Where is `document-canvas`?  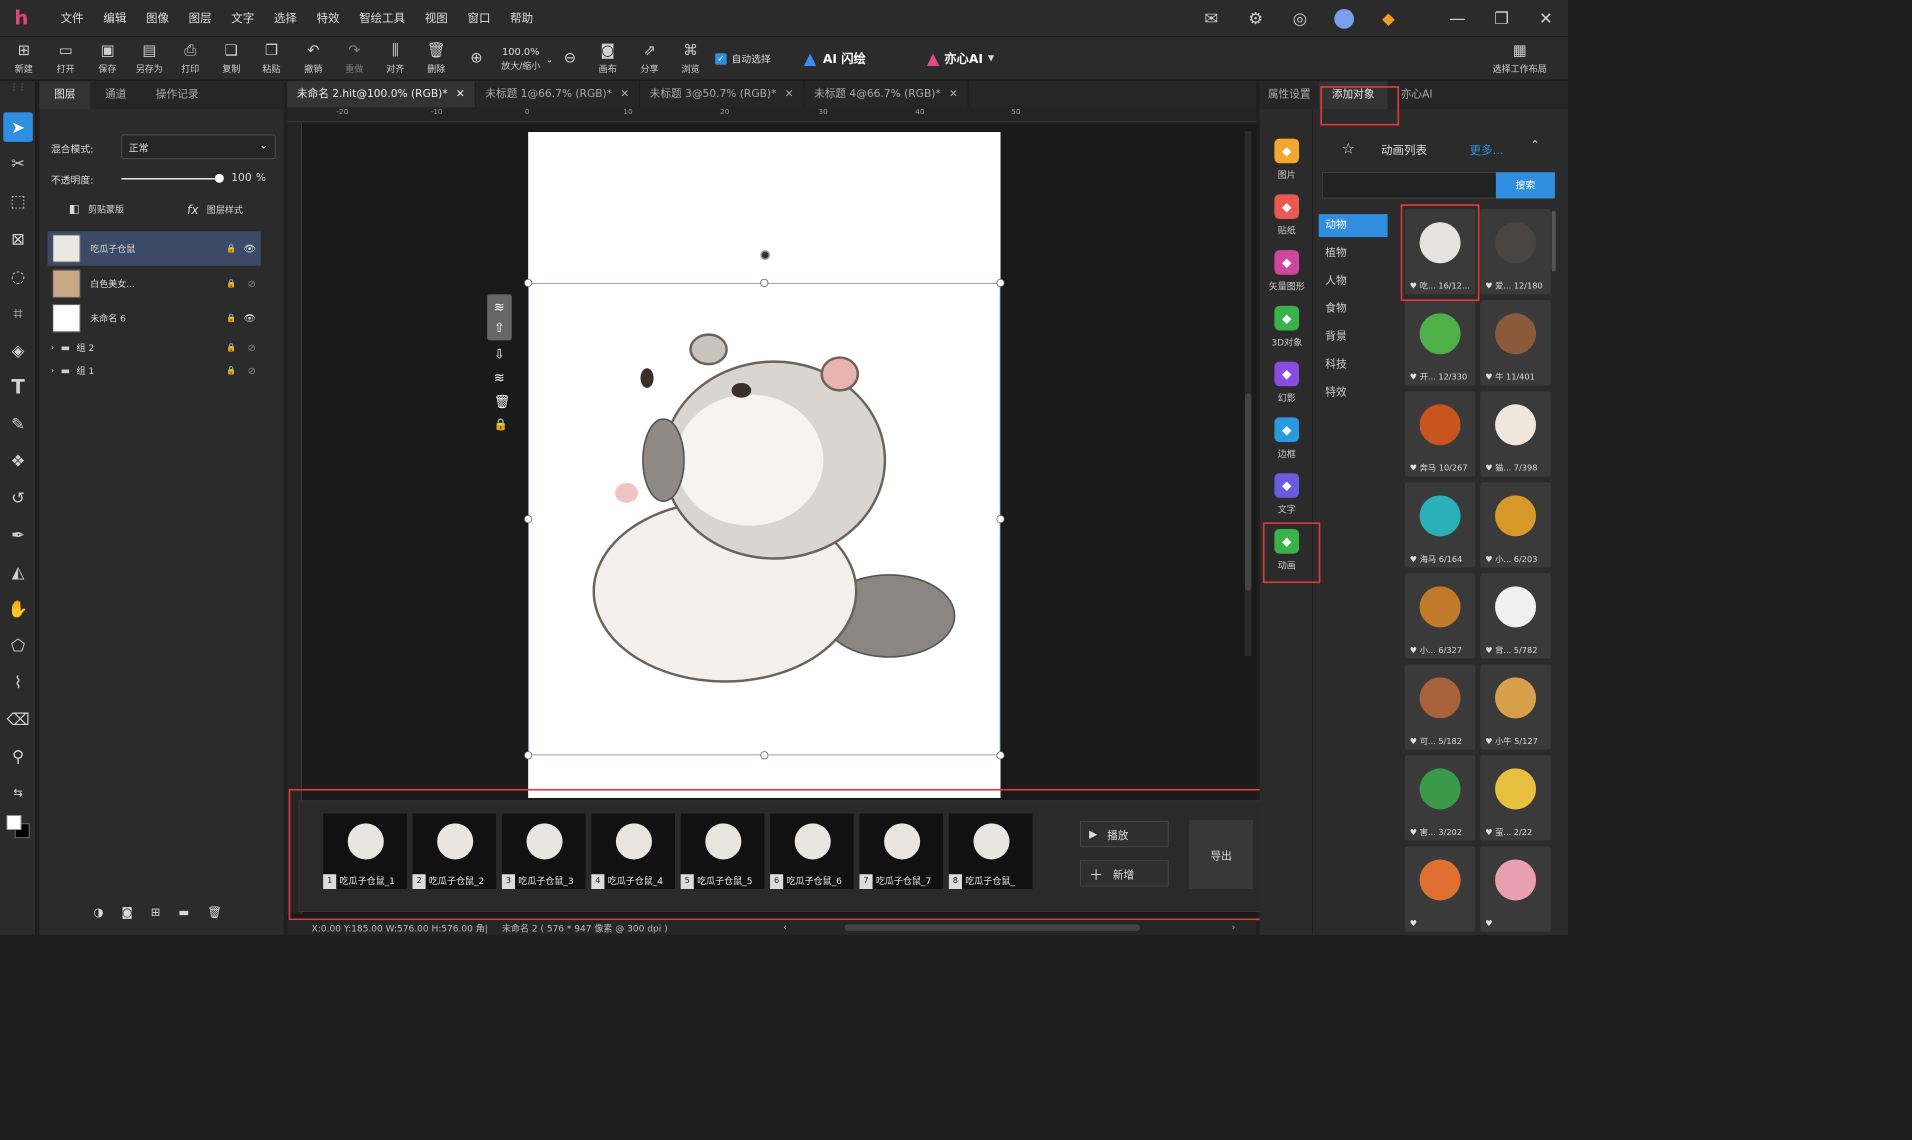 document-canvas is located at coordinates (764, 465).